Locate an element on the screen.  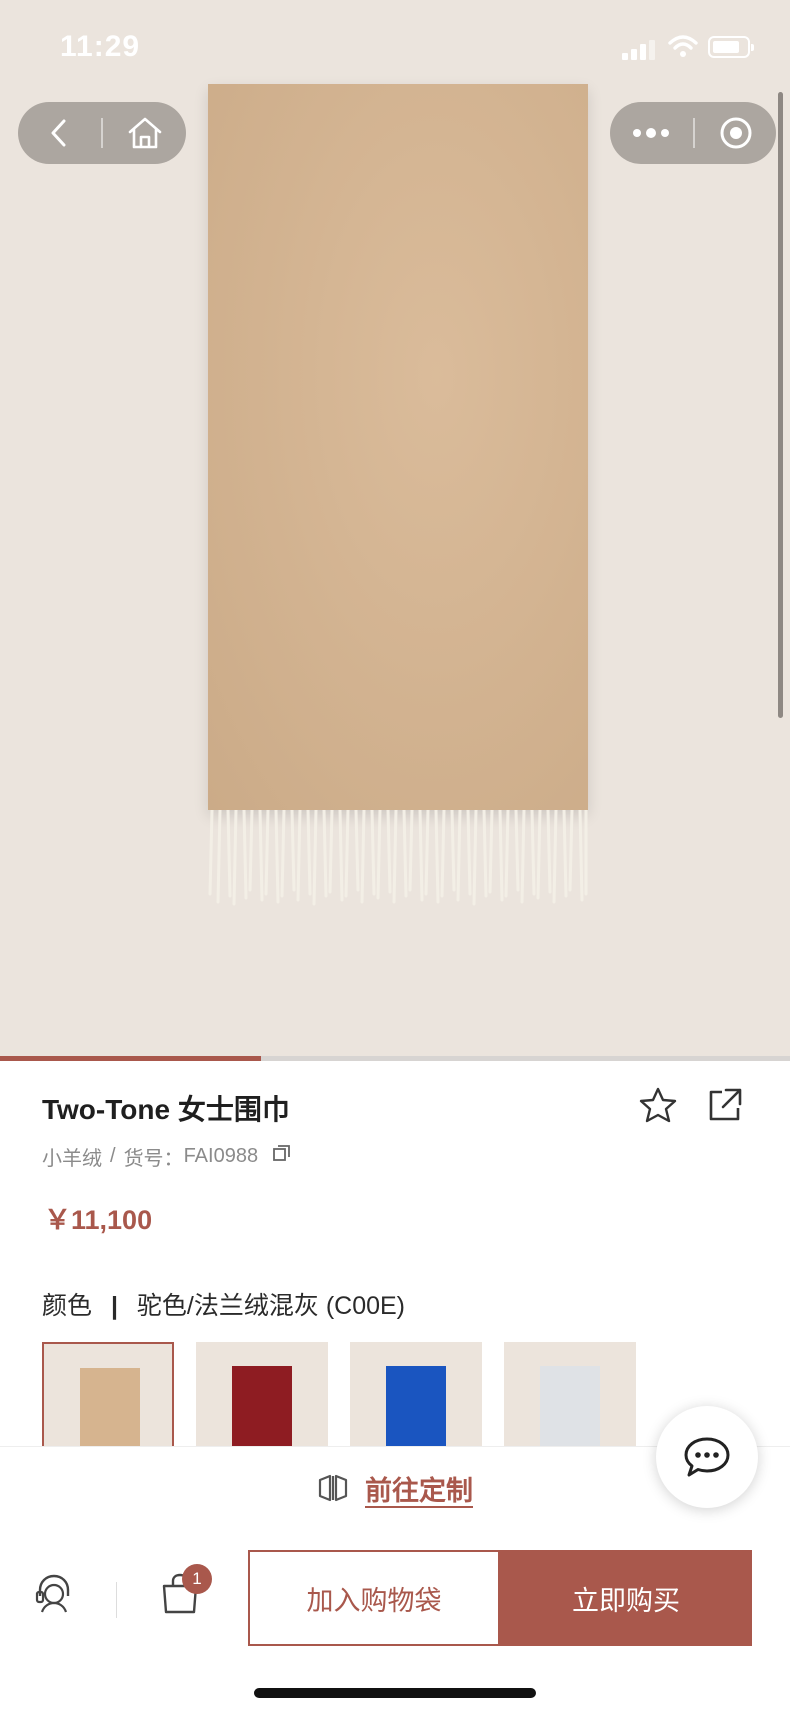
color-label: 颜色 is located at coordinates (67, 1306).